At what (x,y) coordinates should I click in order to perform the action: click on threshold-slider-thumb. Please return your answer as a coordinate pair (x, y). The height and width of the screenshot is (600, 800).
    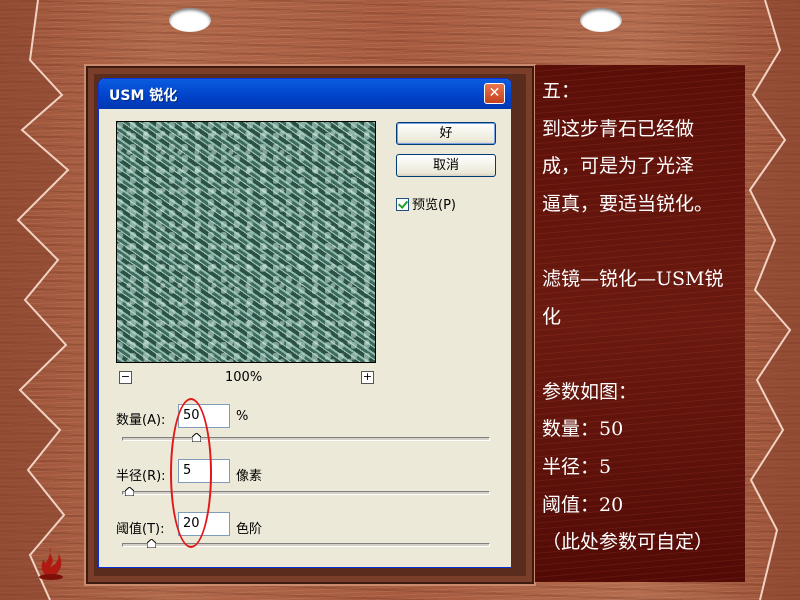
    Looking at the image, I should click on (152, 543).